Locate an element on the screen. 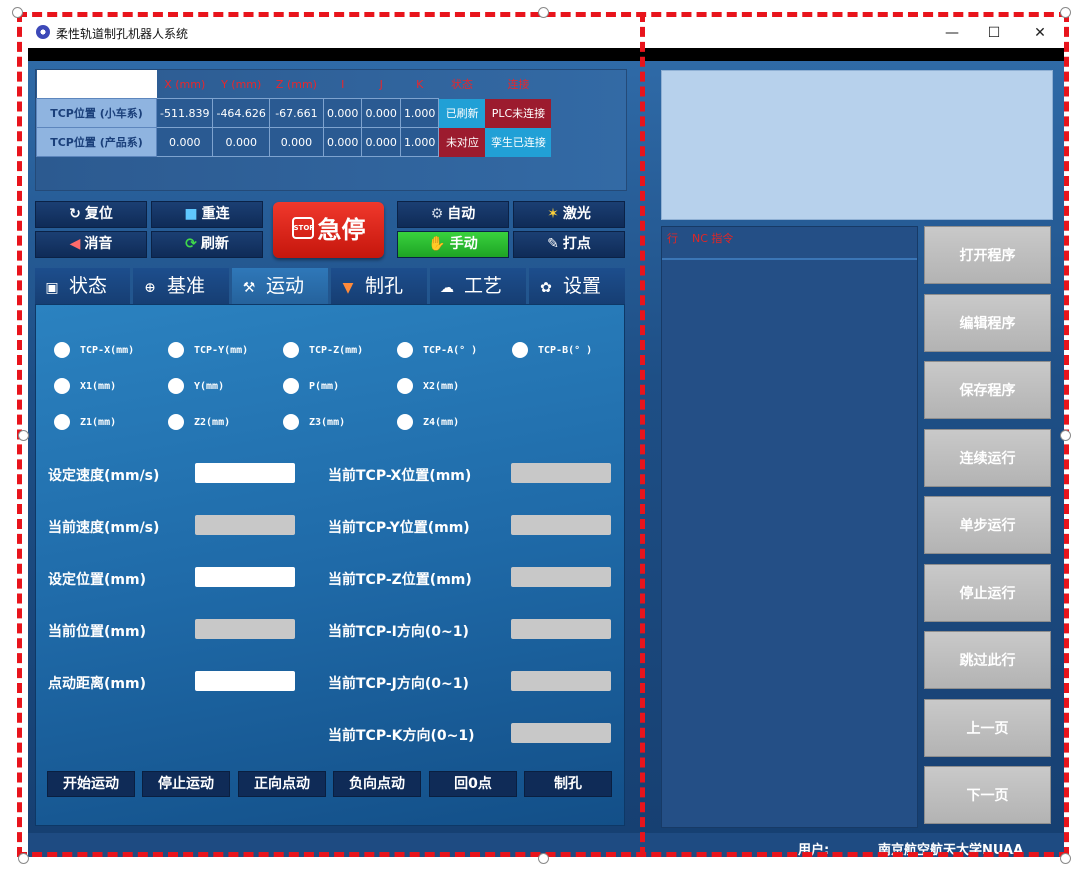 The image size is (1080, 870). home-button: 回0点 is located at coordinates (473, 784).